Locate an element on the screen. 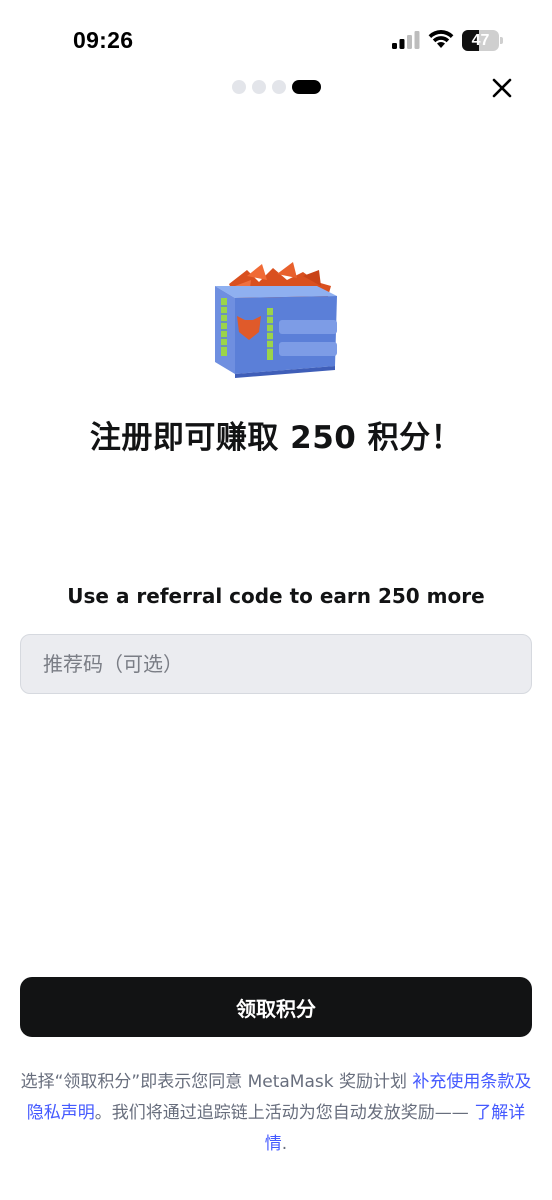  claim-points-button: 领取积分 is located at coordinates (276, 1007).